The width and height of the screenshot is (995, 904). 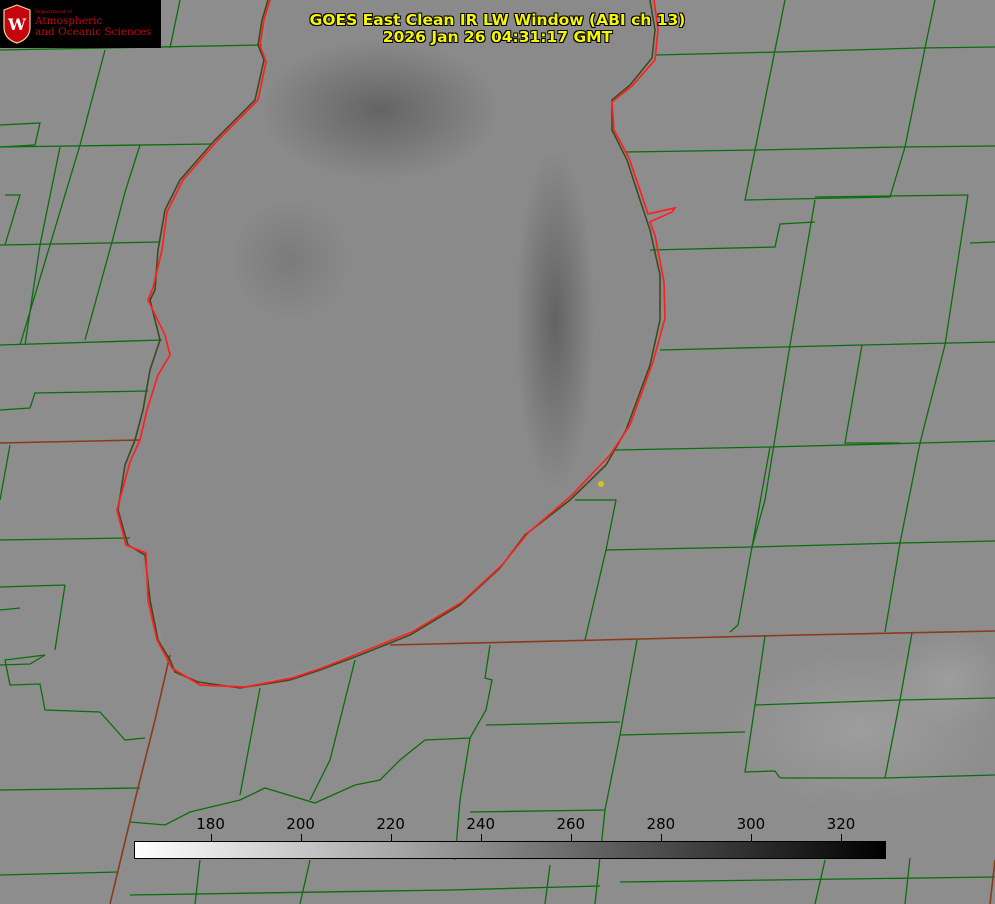 What do you see at coordinates (841, 824) in the screenshot?
I see `colorbar-tick-label: 320` at bounding box center [841, 824].